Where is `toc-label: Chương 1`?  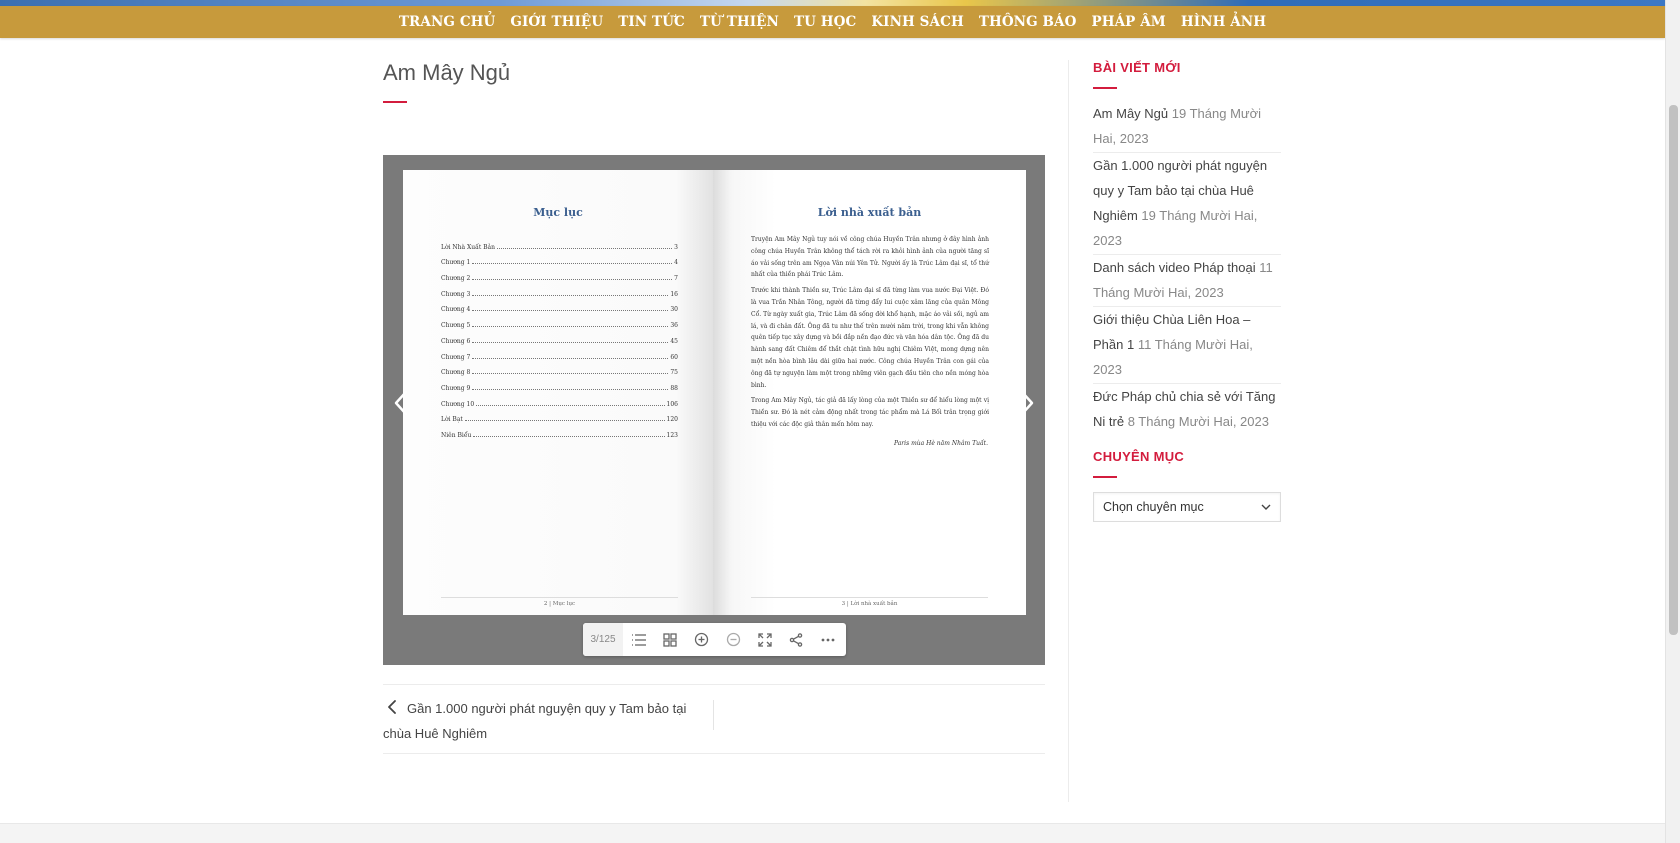
toc-label: Chương 1 is located at coordinates (456, 263).